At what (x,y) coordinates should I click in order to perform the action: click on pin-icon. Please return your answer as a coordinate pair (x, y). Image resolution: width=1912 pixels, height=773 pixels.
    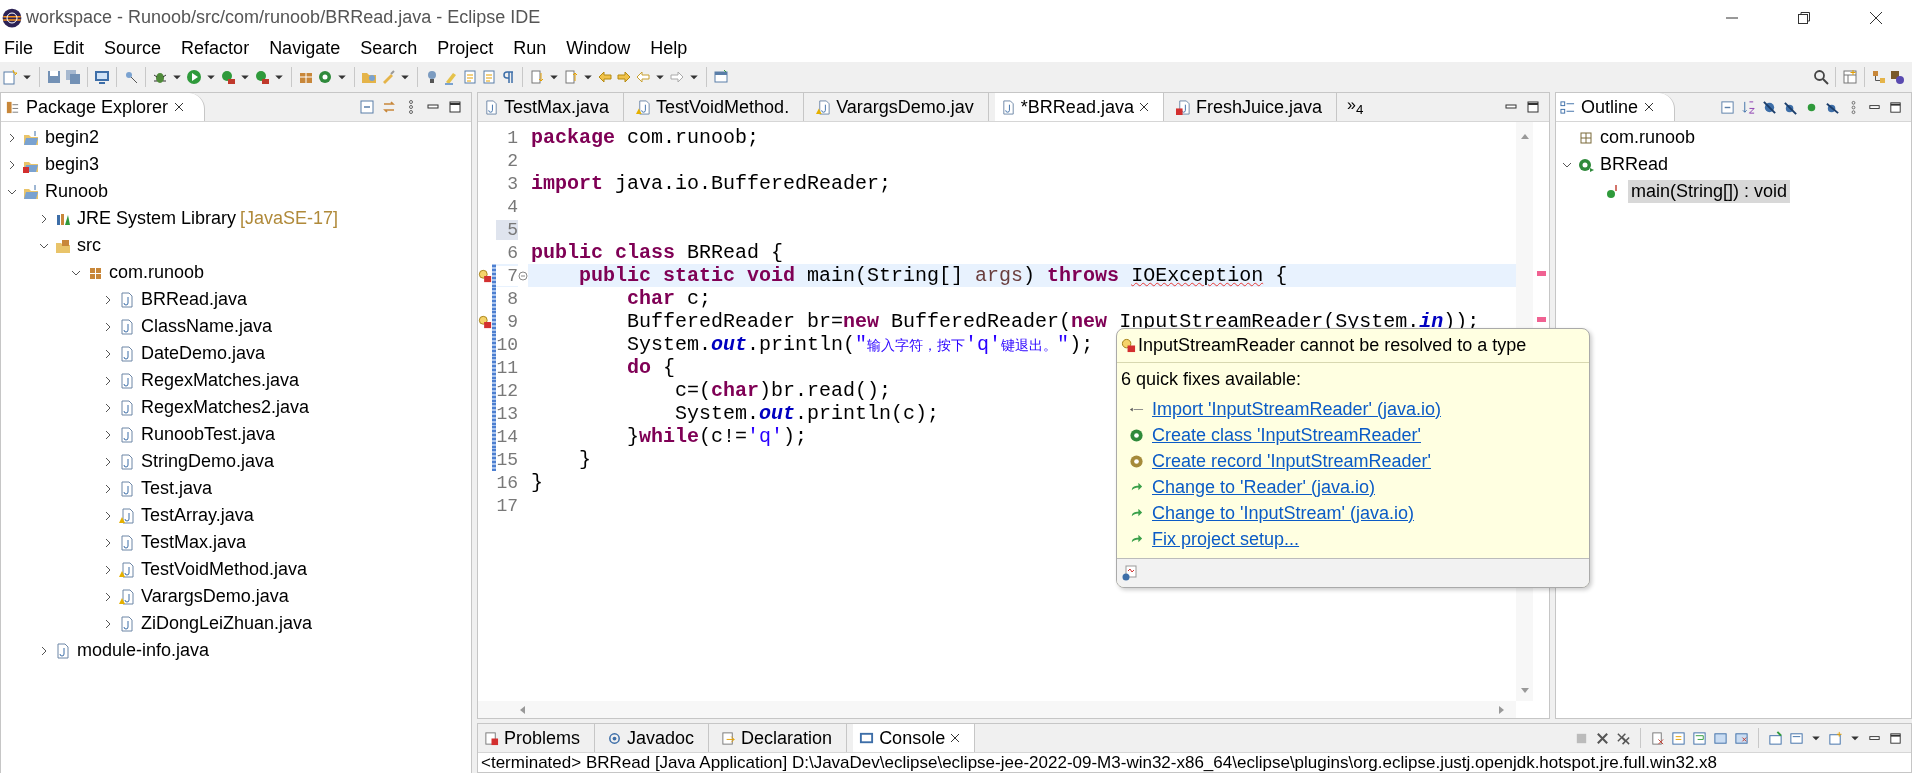
    Looking at the image, I should click on (131, 77).